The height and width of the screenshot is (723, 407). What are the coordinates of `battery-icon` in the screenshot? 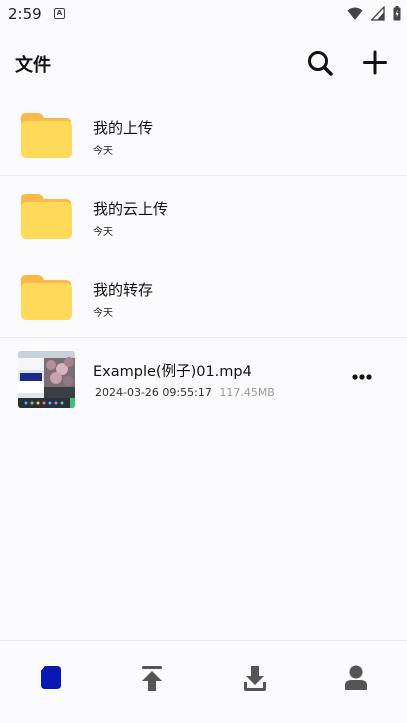 It's located at (397, 13).